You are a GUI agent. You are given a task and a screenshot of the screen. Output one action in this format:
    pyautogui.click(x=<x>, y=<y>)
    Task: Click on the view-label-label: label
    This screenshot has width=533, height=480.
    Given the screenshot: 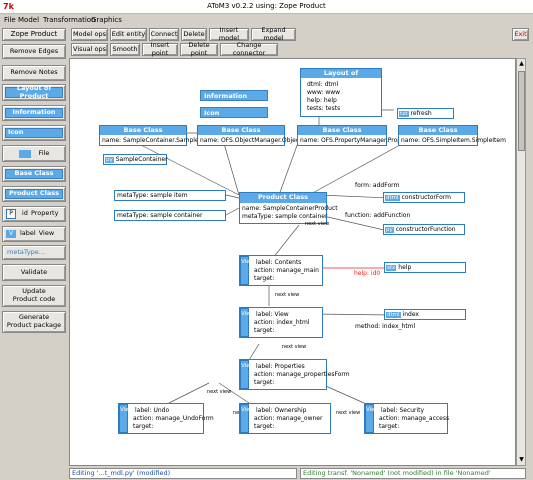 What is the action you would take?
    pyautogui.click(x=28, y=233)
    